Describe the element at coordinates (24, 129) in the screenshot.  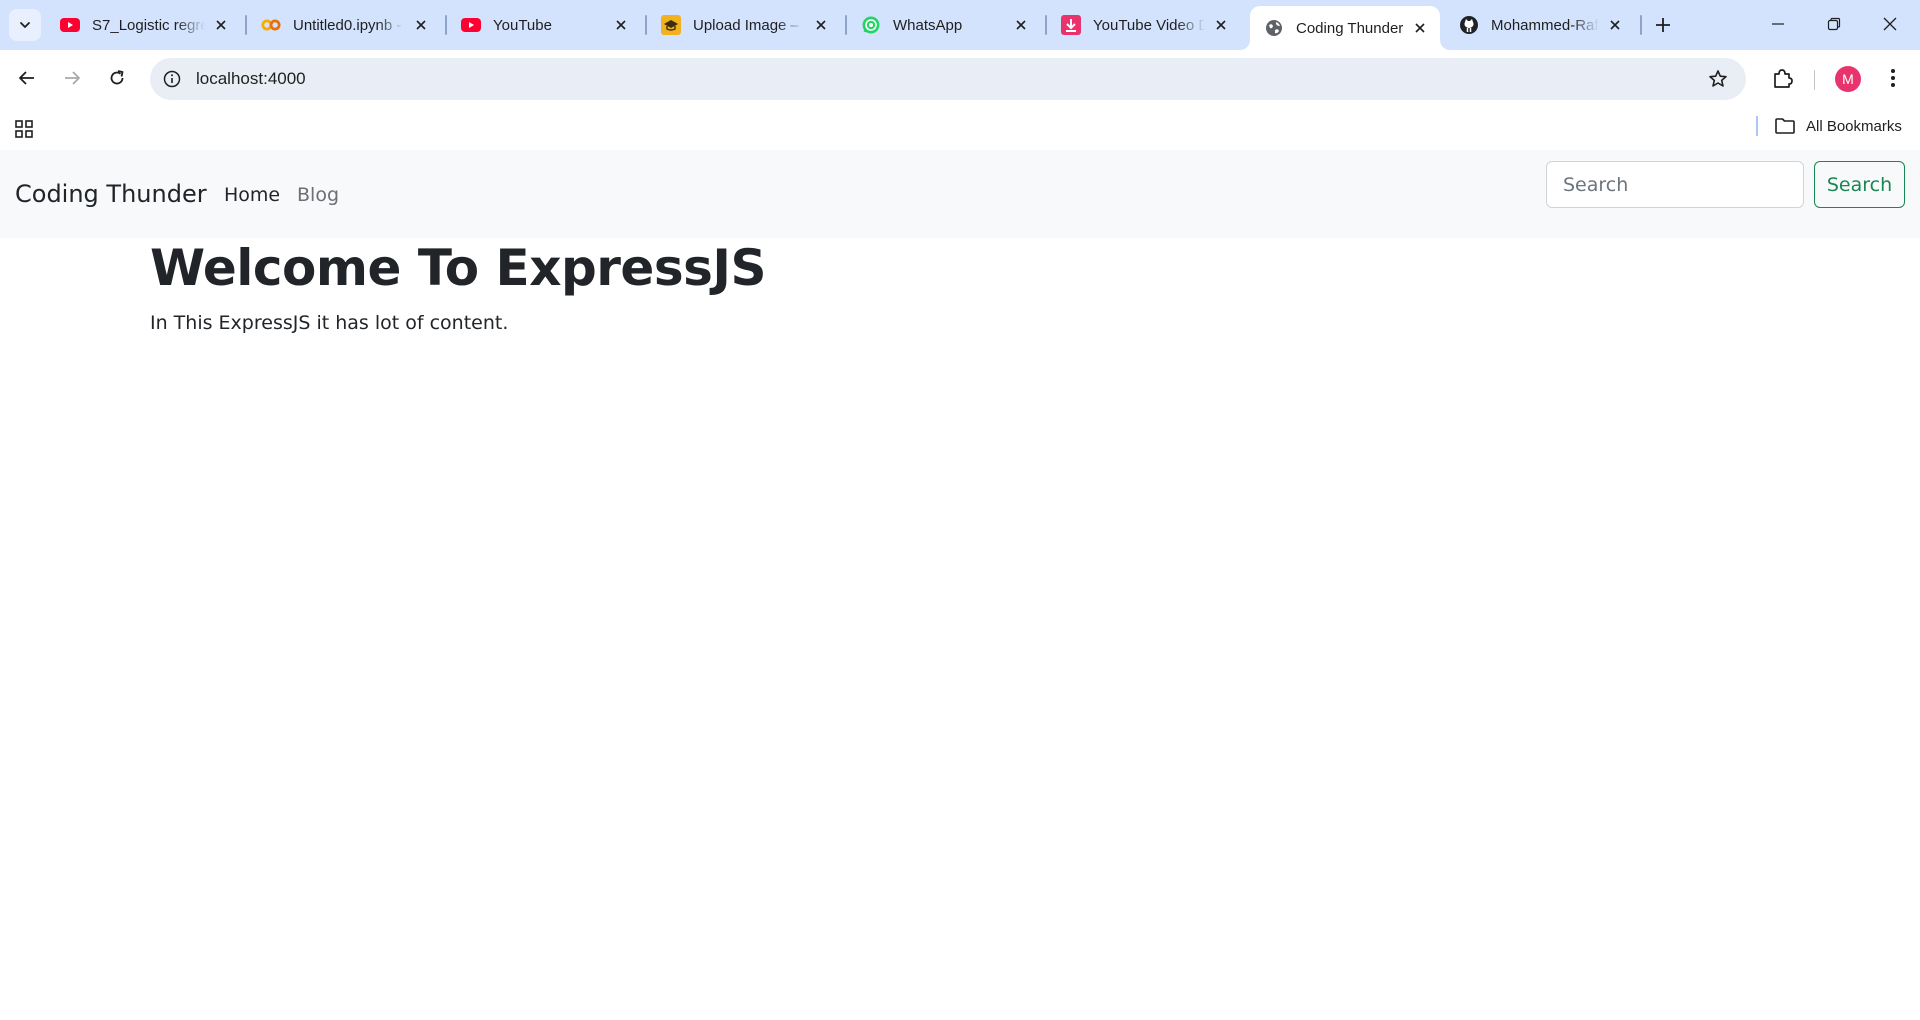
I see `apps-grid-icon` at that location.